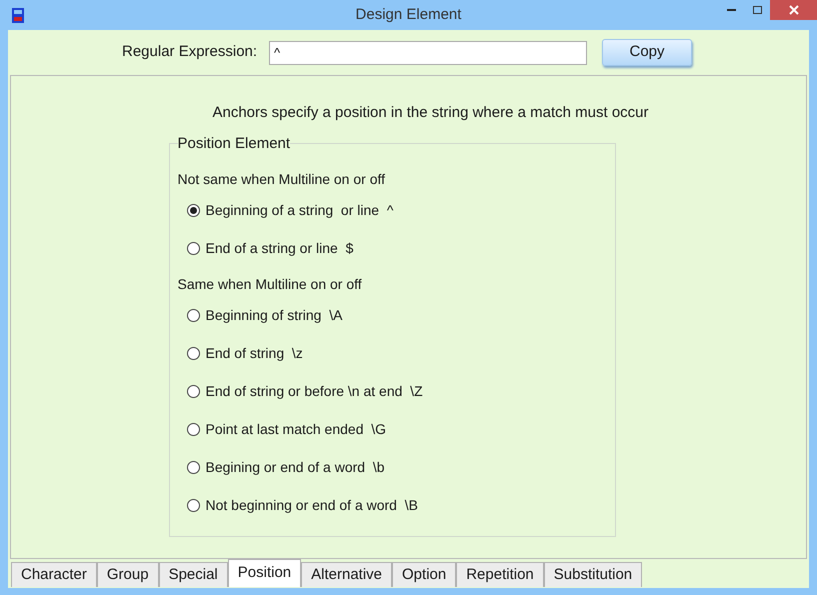  Describe the element at coordinates (424, 574) in the screenshot. I see `tab: Option` at that location.